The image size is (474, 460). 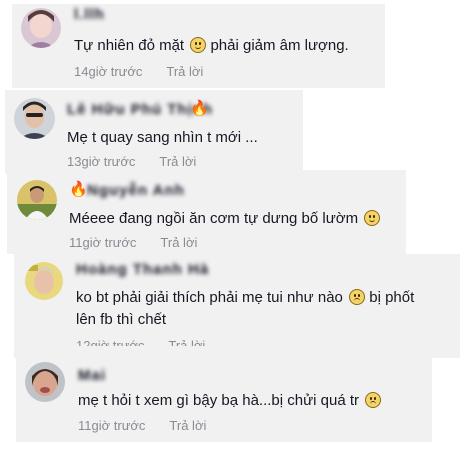 What do you see at coordinates (142, 269) in the screenshot?
I see `username: Hoàng Thanh Hà` at bounding box center [142, 269].